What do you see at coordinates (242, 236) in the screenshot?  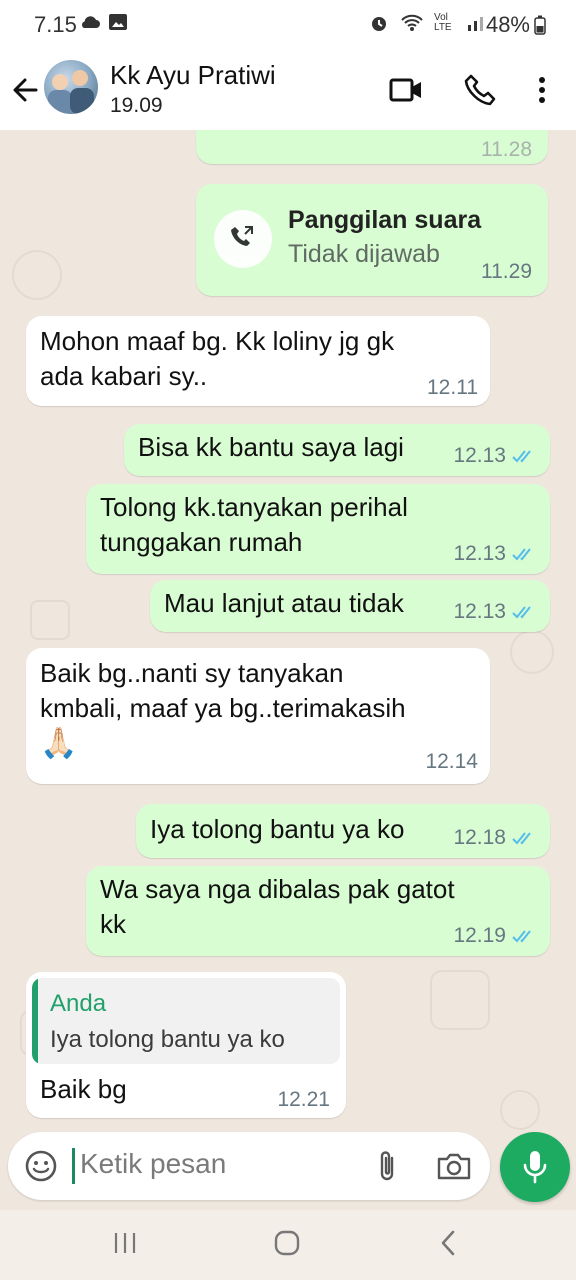 I see `missed-call-icon` at bounding box center [242, 236].